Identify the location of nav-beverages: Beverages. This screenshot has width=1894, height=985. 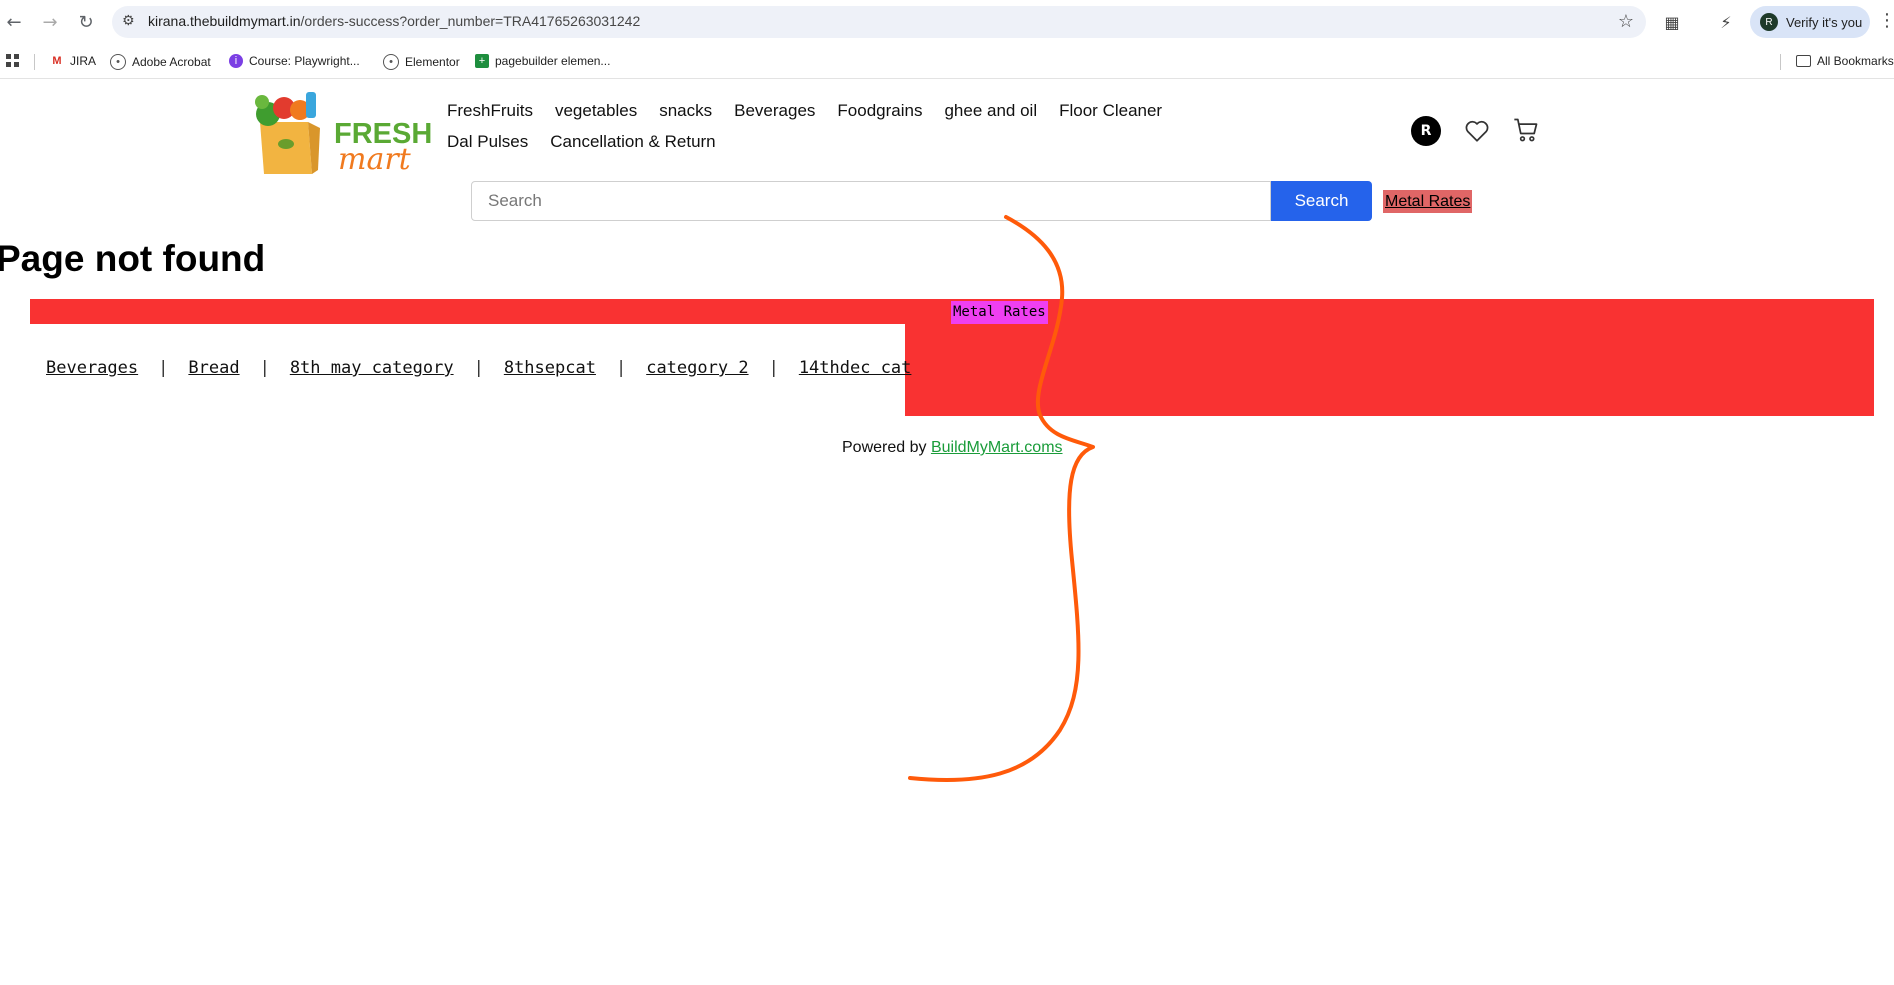
(774, 110).